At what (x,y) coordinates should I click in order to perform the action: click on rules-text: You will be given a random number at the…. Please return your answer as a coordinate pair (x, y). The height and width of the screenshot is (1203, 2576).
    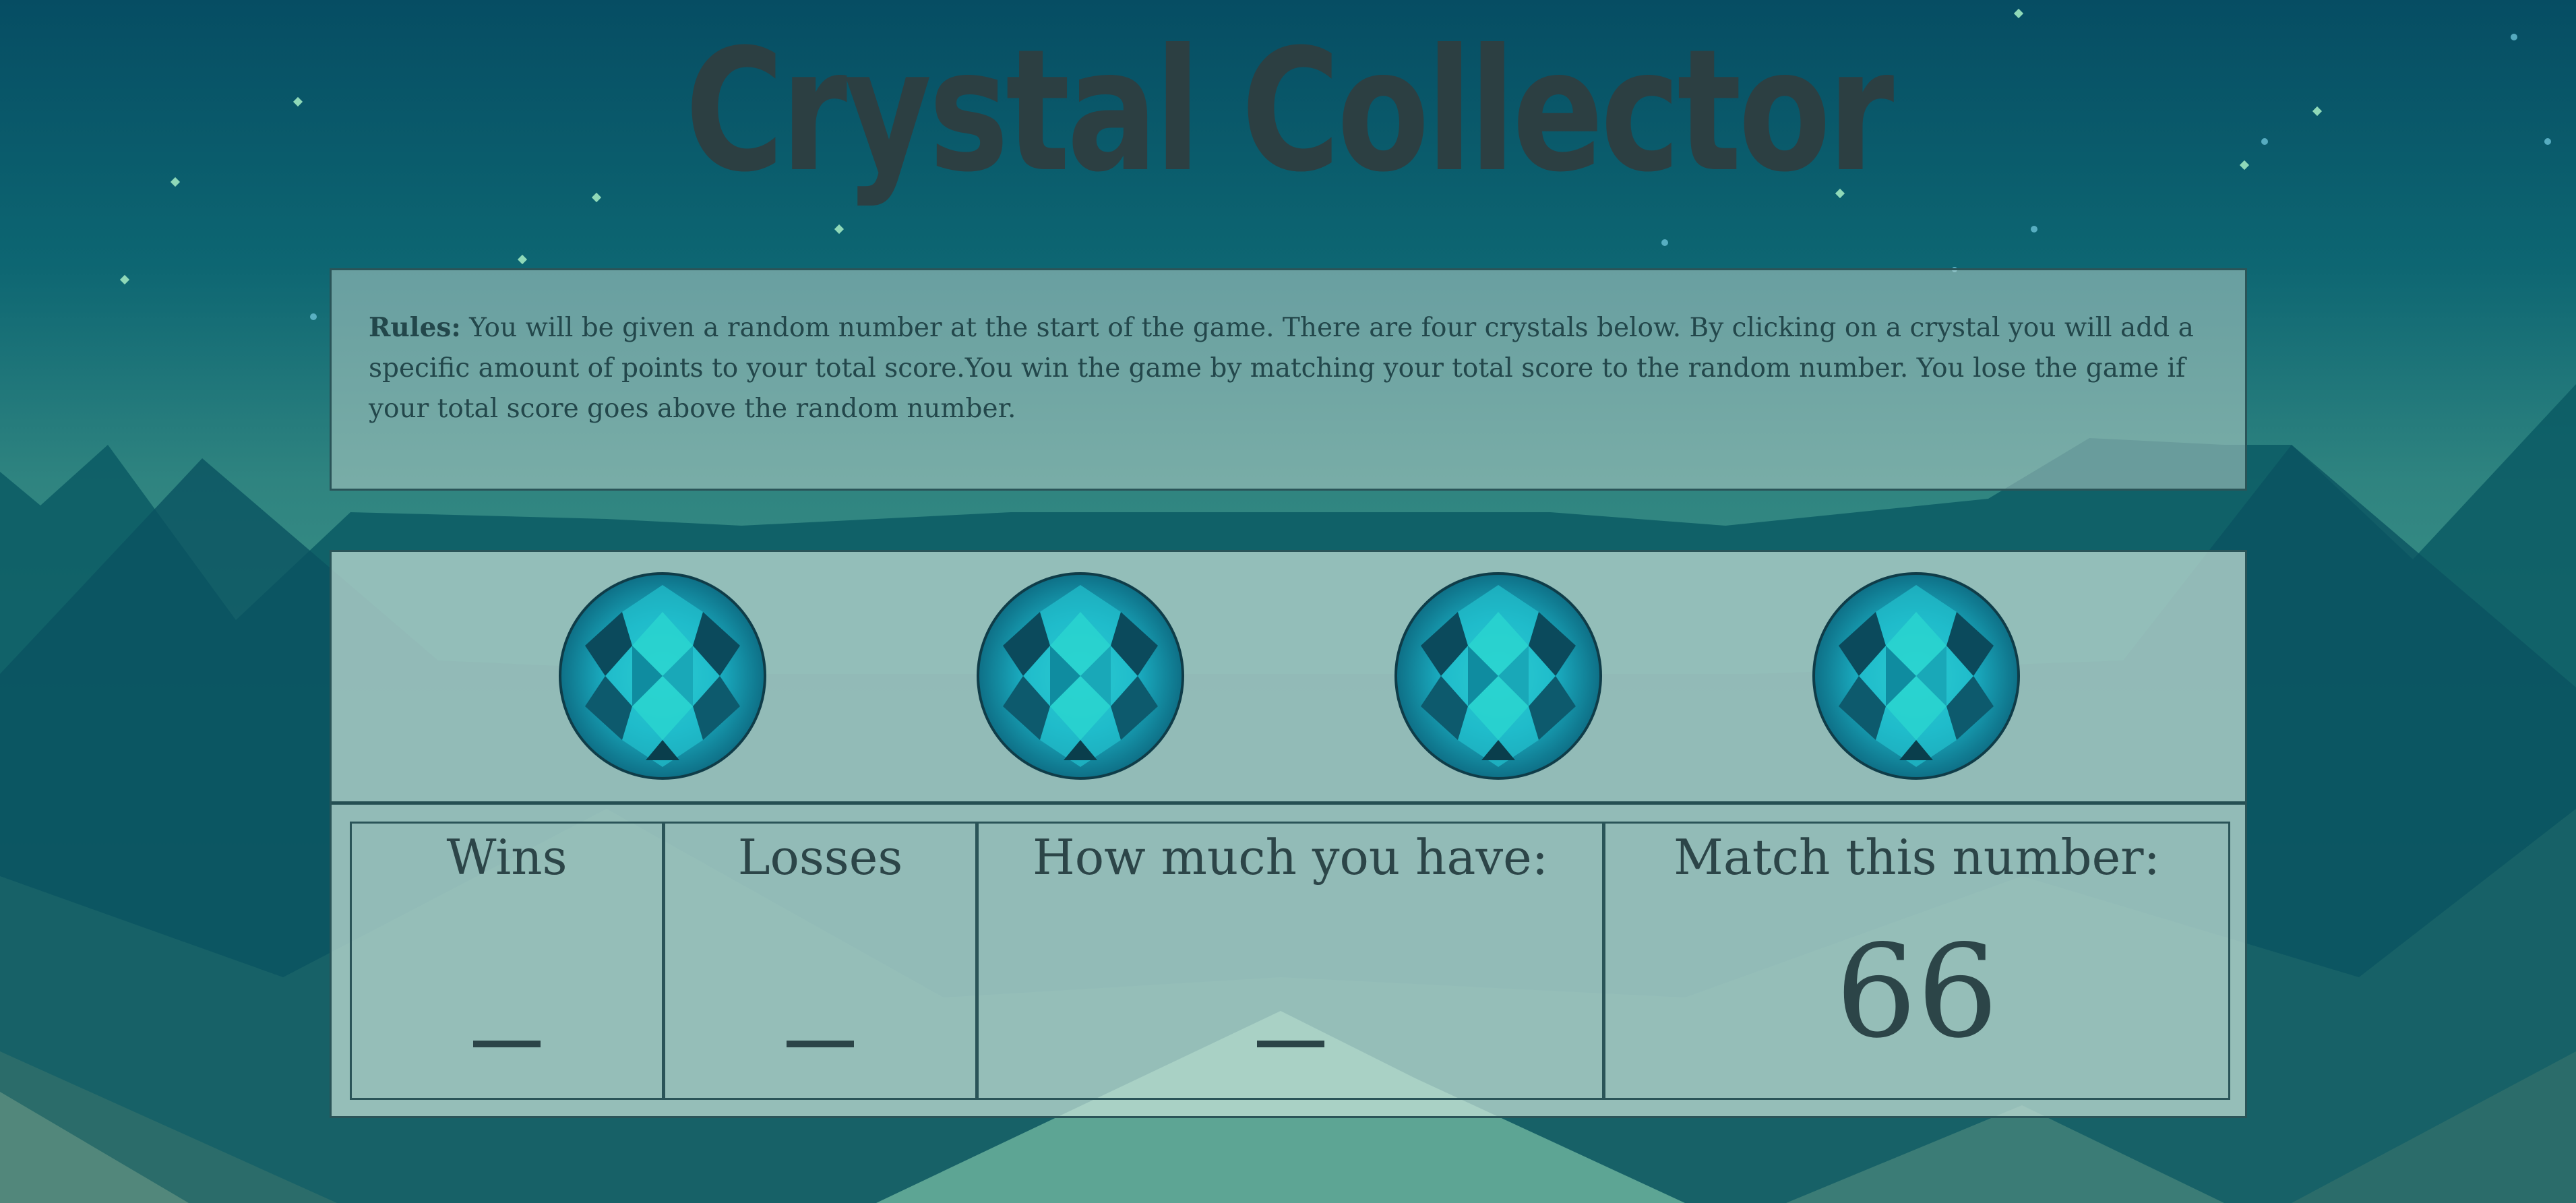
    Looking at the image, I should click on (1281, 368).